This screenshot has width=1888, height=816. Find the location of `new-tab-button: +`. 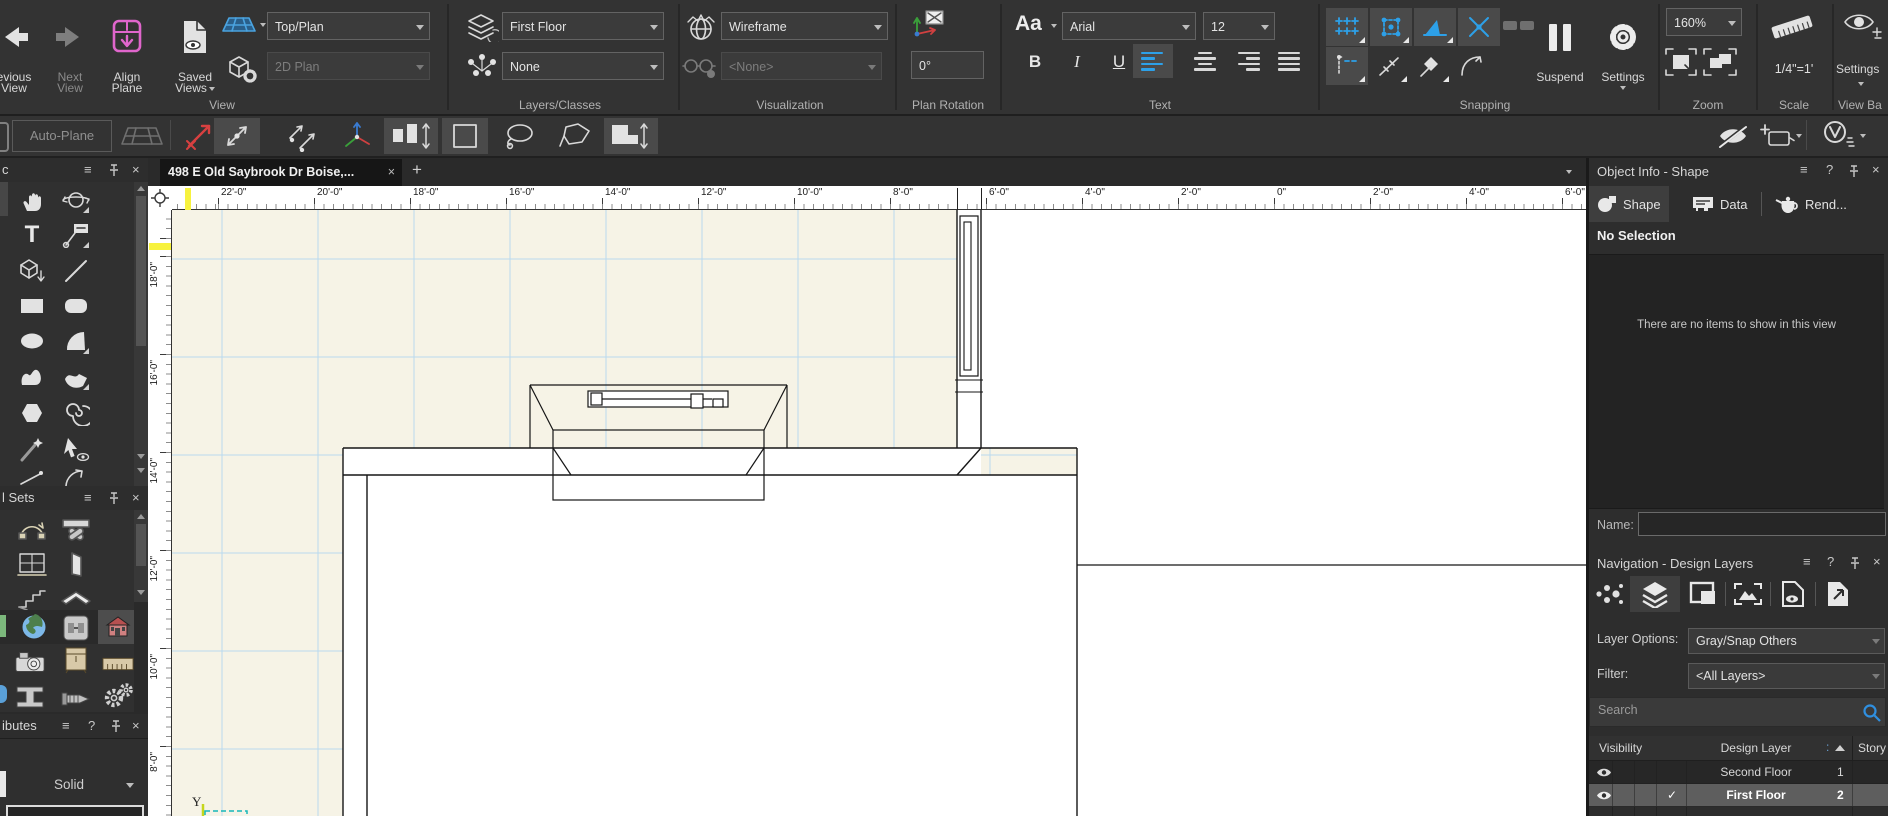

new-tab-button: + is located at coordinates (417, 170).